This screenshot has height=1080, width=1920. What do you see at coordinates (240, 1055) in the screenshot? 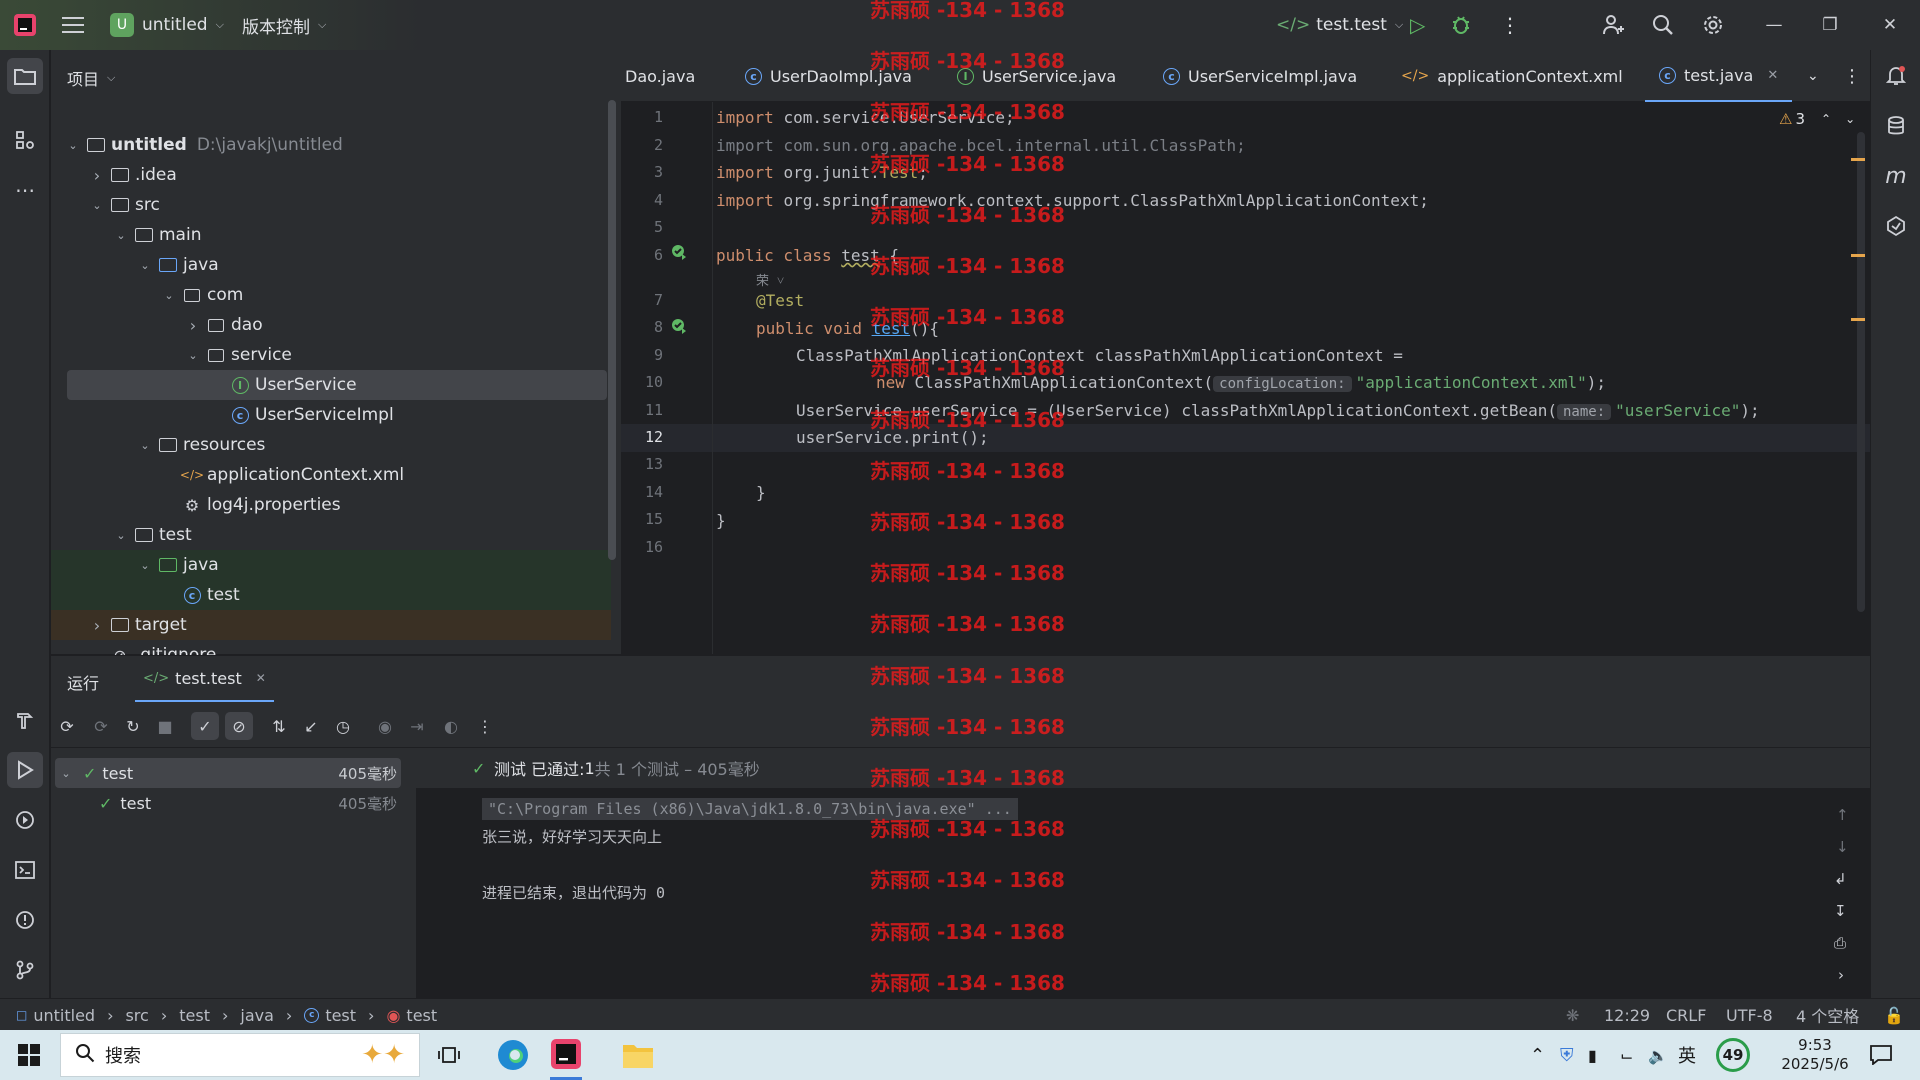
I see `taskbar-search-input: 搜索 ✦✦` at bounding box center [240, 1055].